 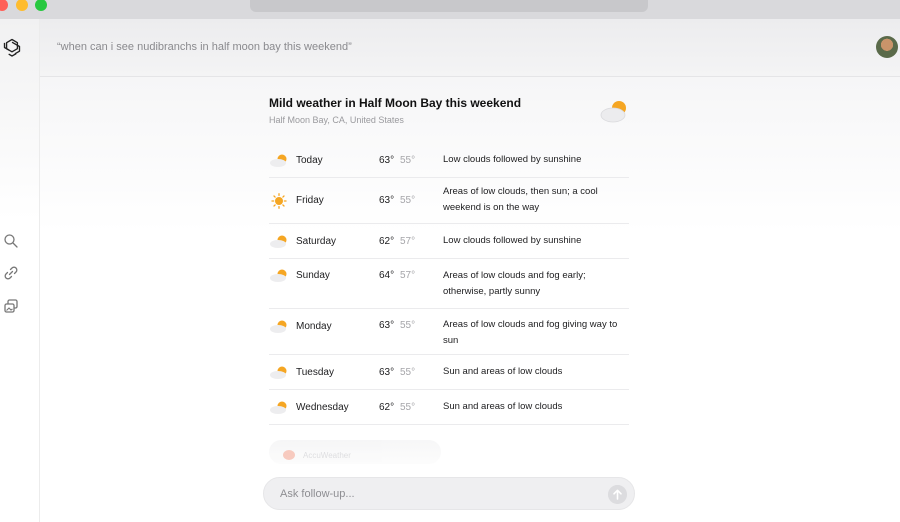 I want to click on followup-bar, so click(x=449, y=493).